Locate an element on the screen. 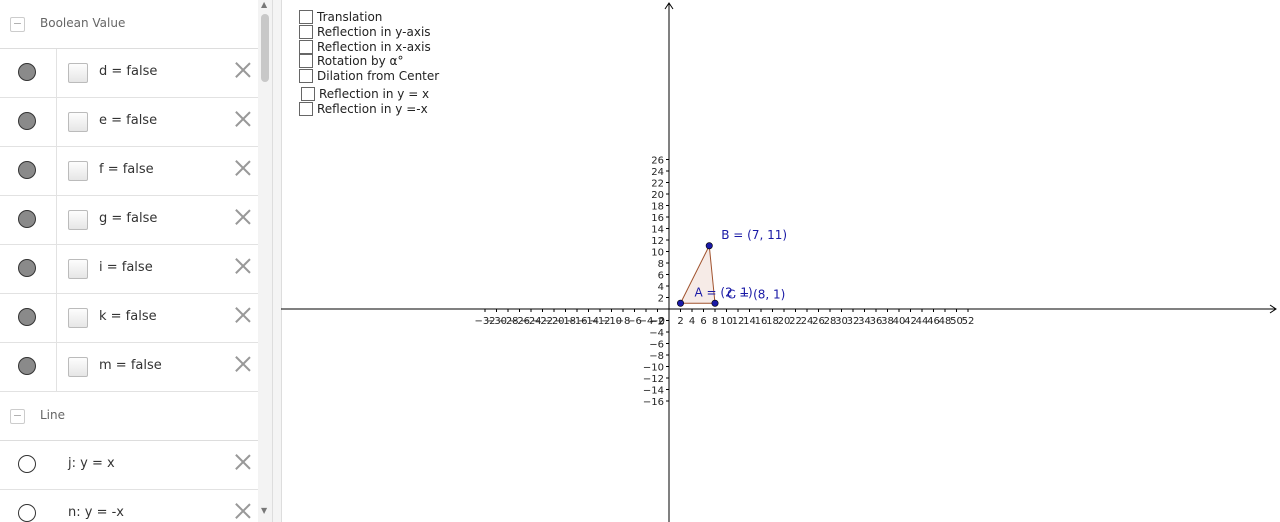 This screenshot has height=522, width=1280. checkbox-label: Translation is located at coordinates (349, 17).